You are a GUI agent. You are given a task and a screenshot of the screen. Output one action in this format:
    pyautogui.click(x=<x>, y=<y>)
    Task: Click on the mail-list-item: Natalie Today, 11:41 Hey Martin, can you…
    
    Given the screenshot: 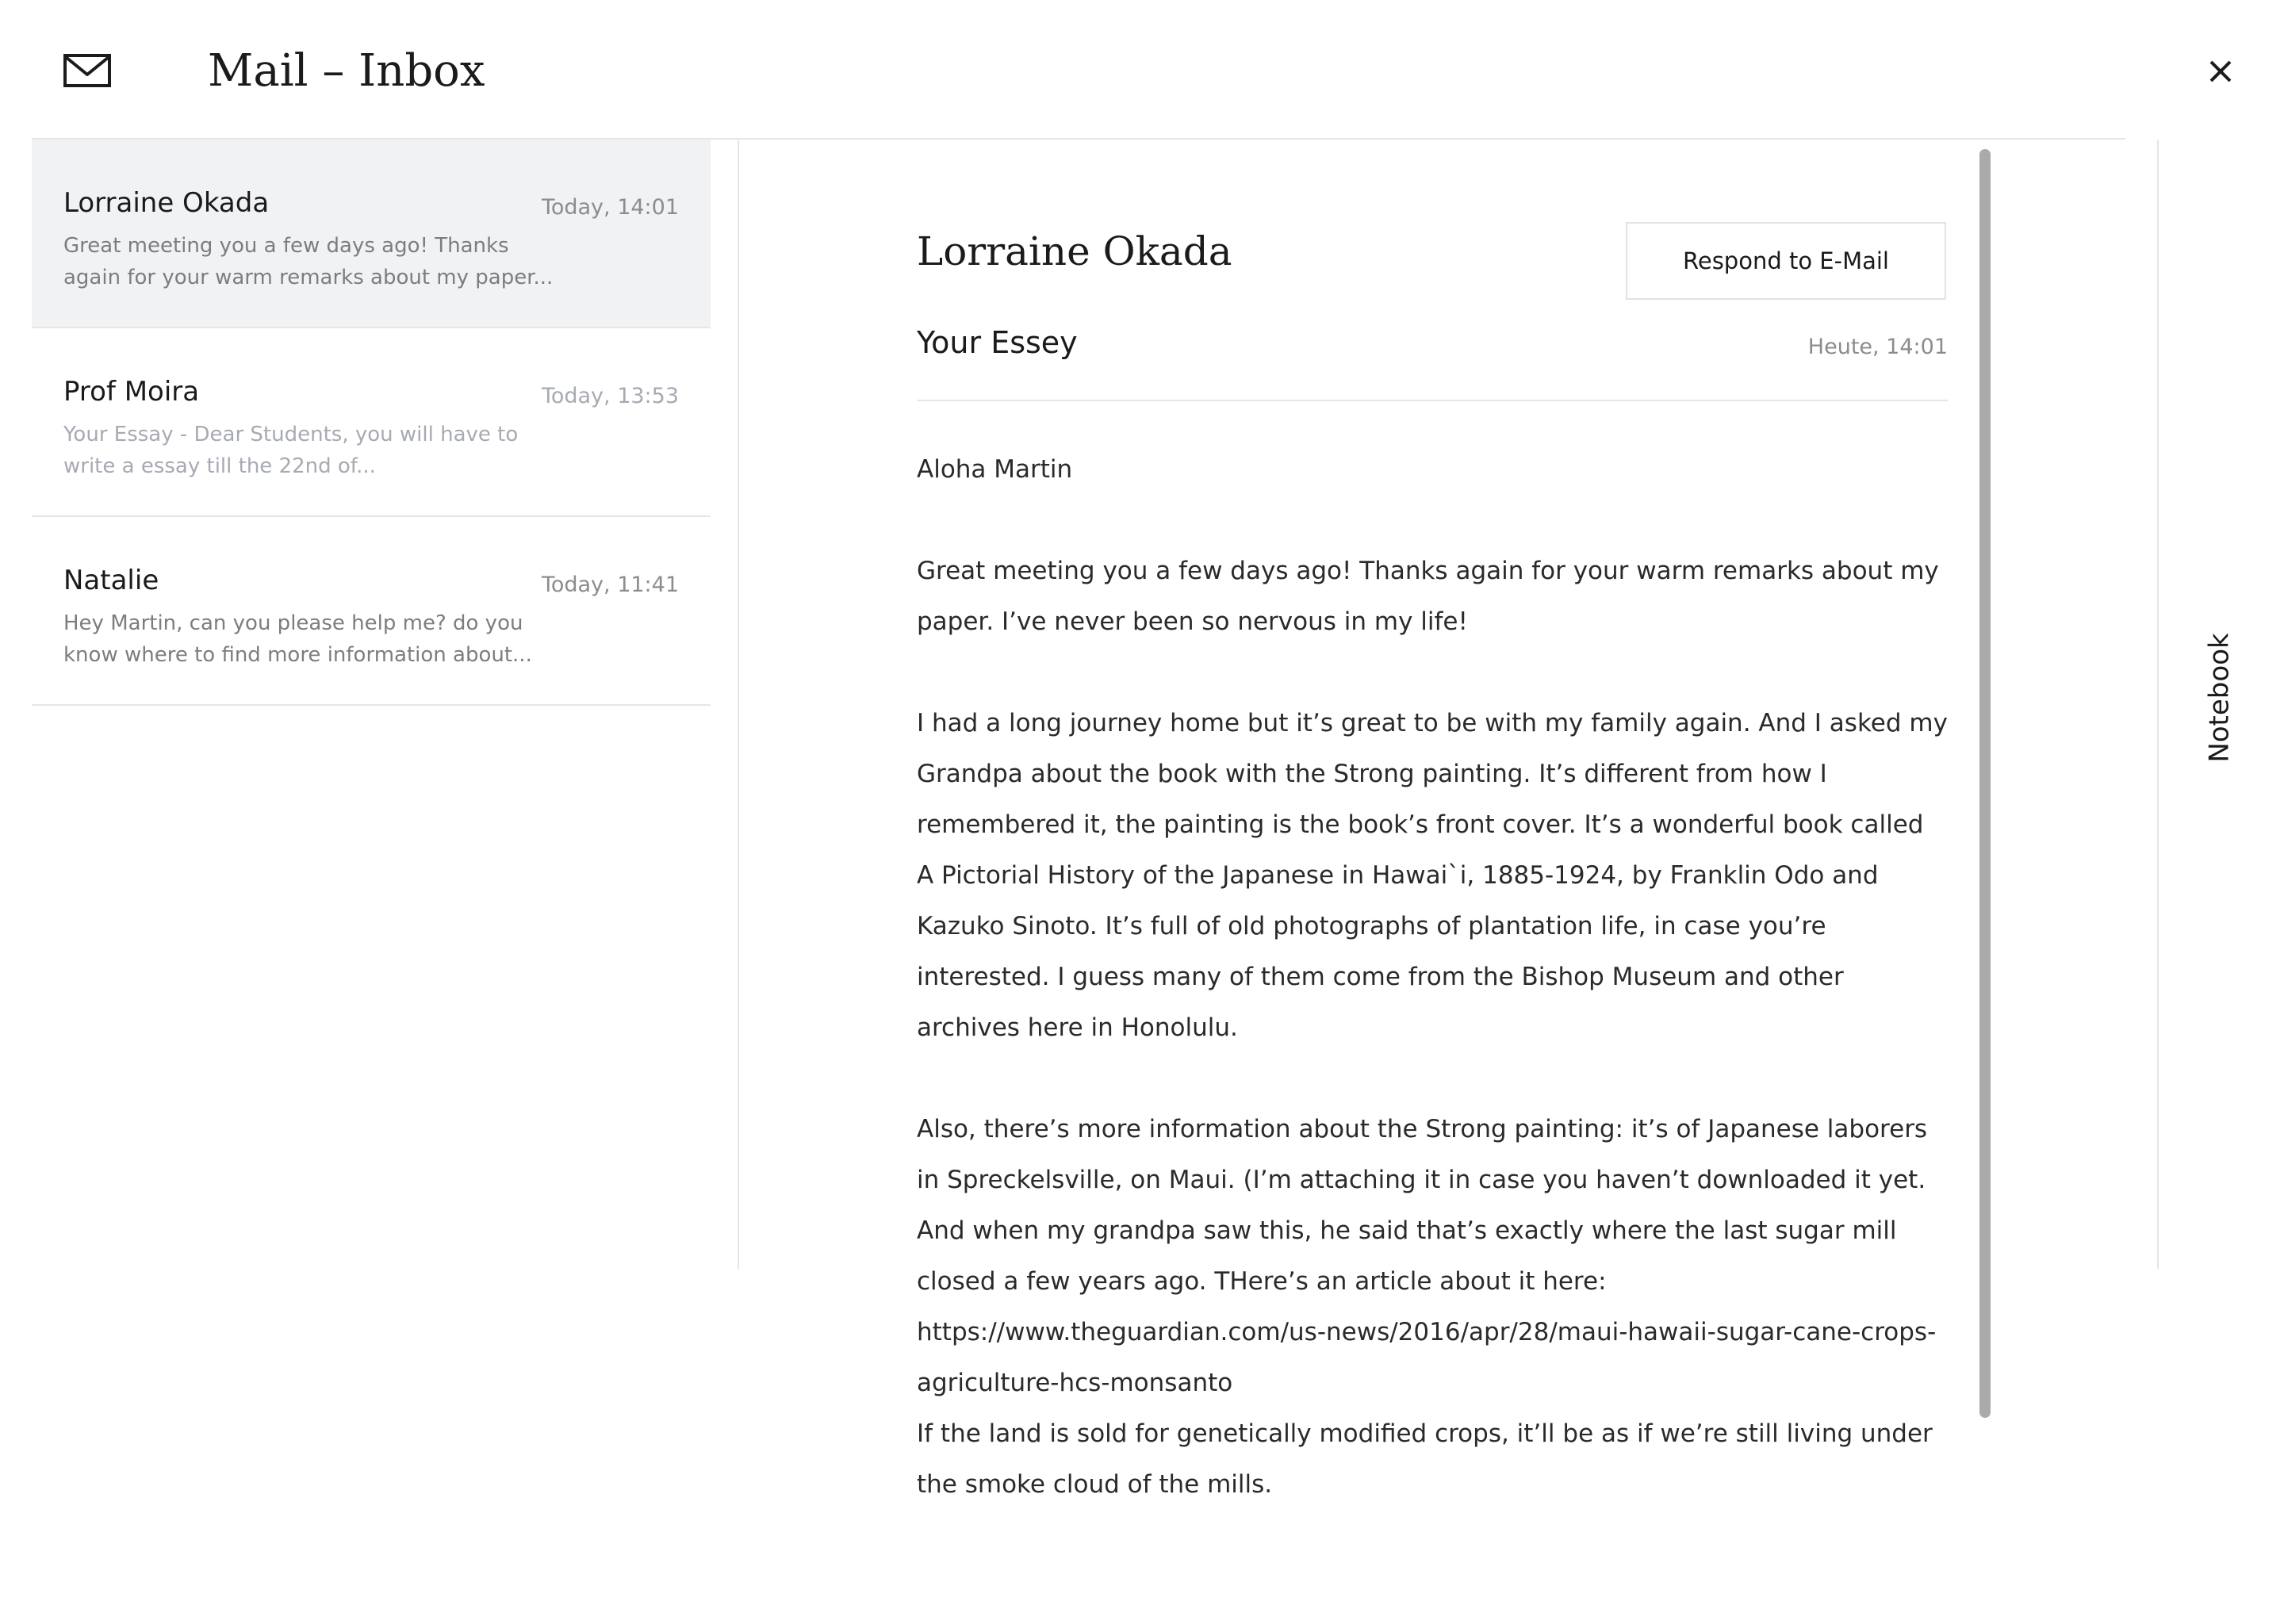 What is the action you would take?
    pyautogui.click(x=371, y=611)
    